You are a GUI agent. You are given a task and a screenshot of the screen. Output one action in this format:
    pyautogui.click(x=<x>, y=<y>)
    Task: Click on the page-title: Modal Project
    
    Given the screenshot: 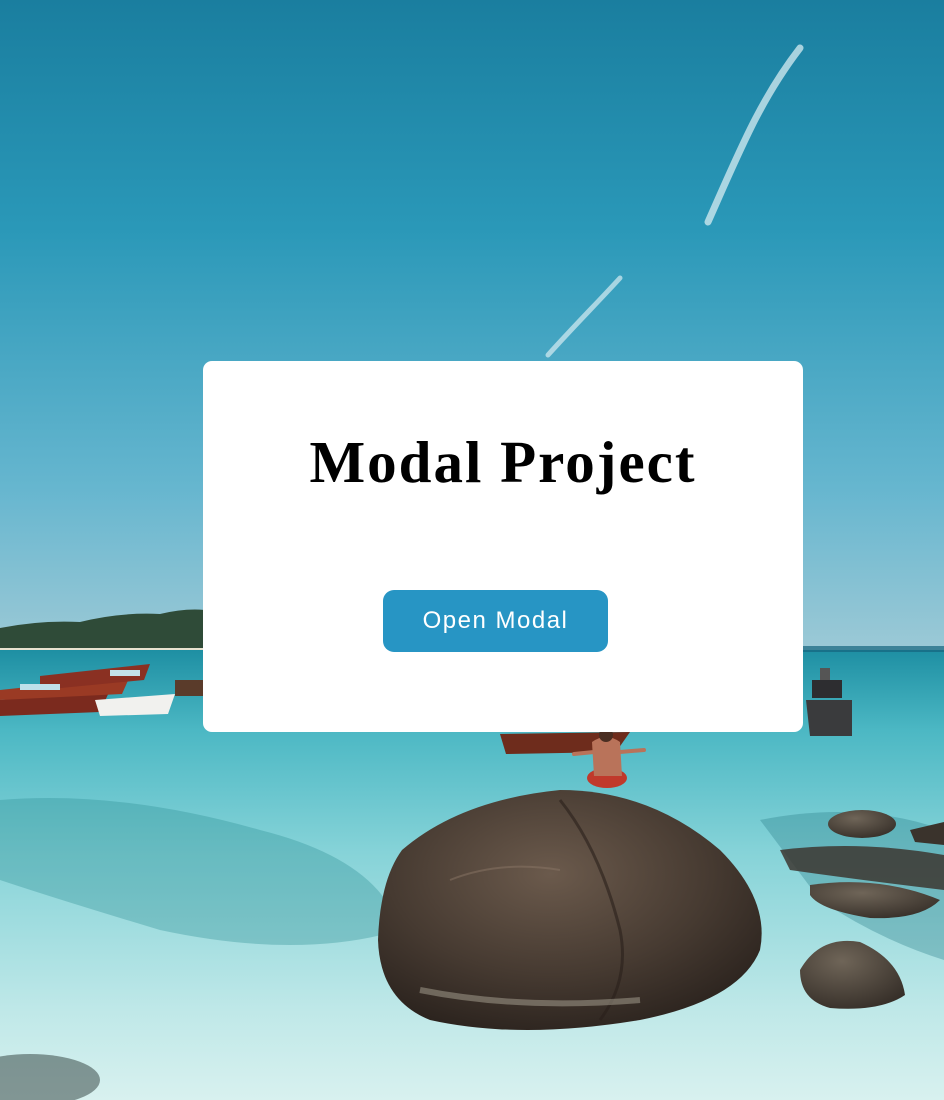 What is the action you would take?
    pyautogui.click(x=503, y=462)
    